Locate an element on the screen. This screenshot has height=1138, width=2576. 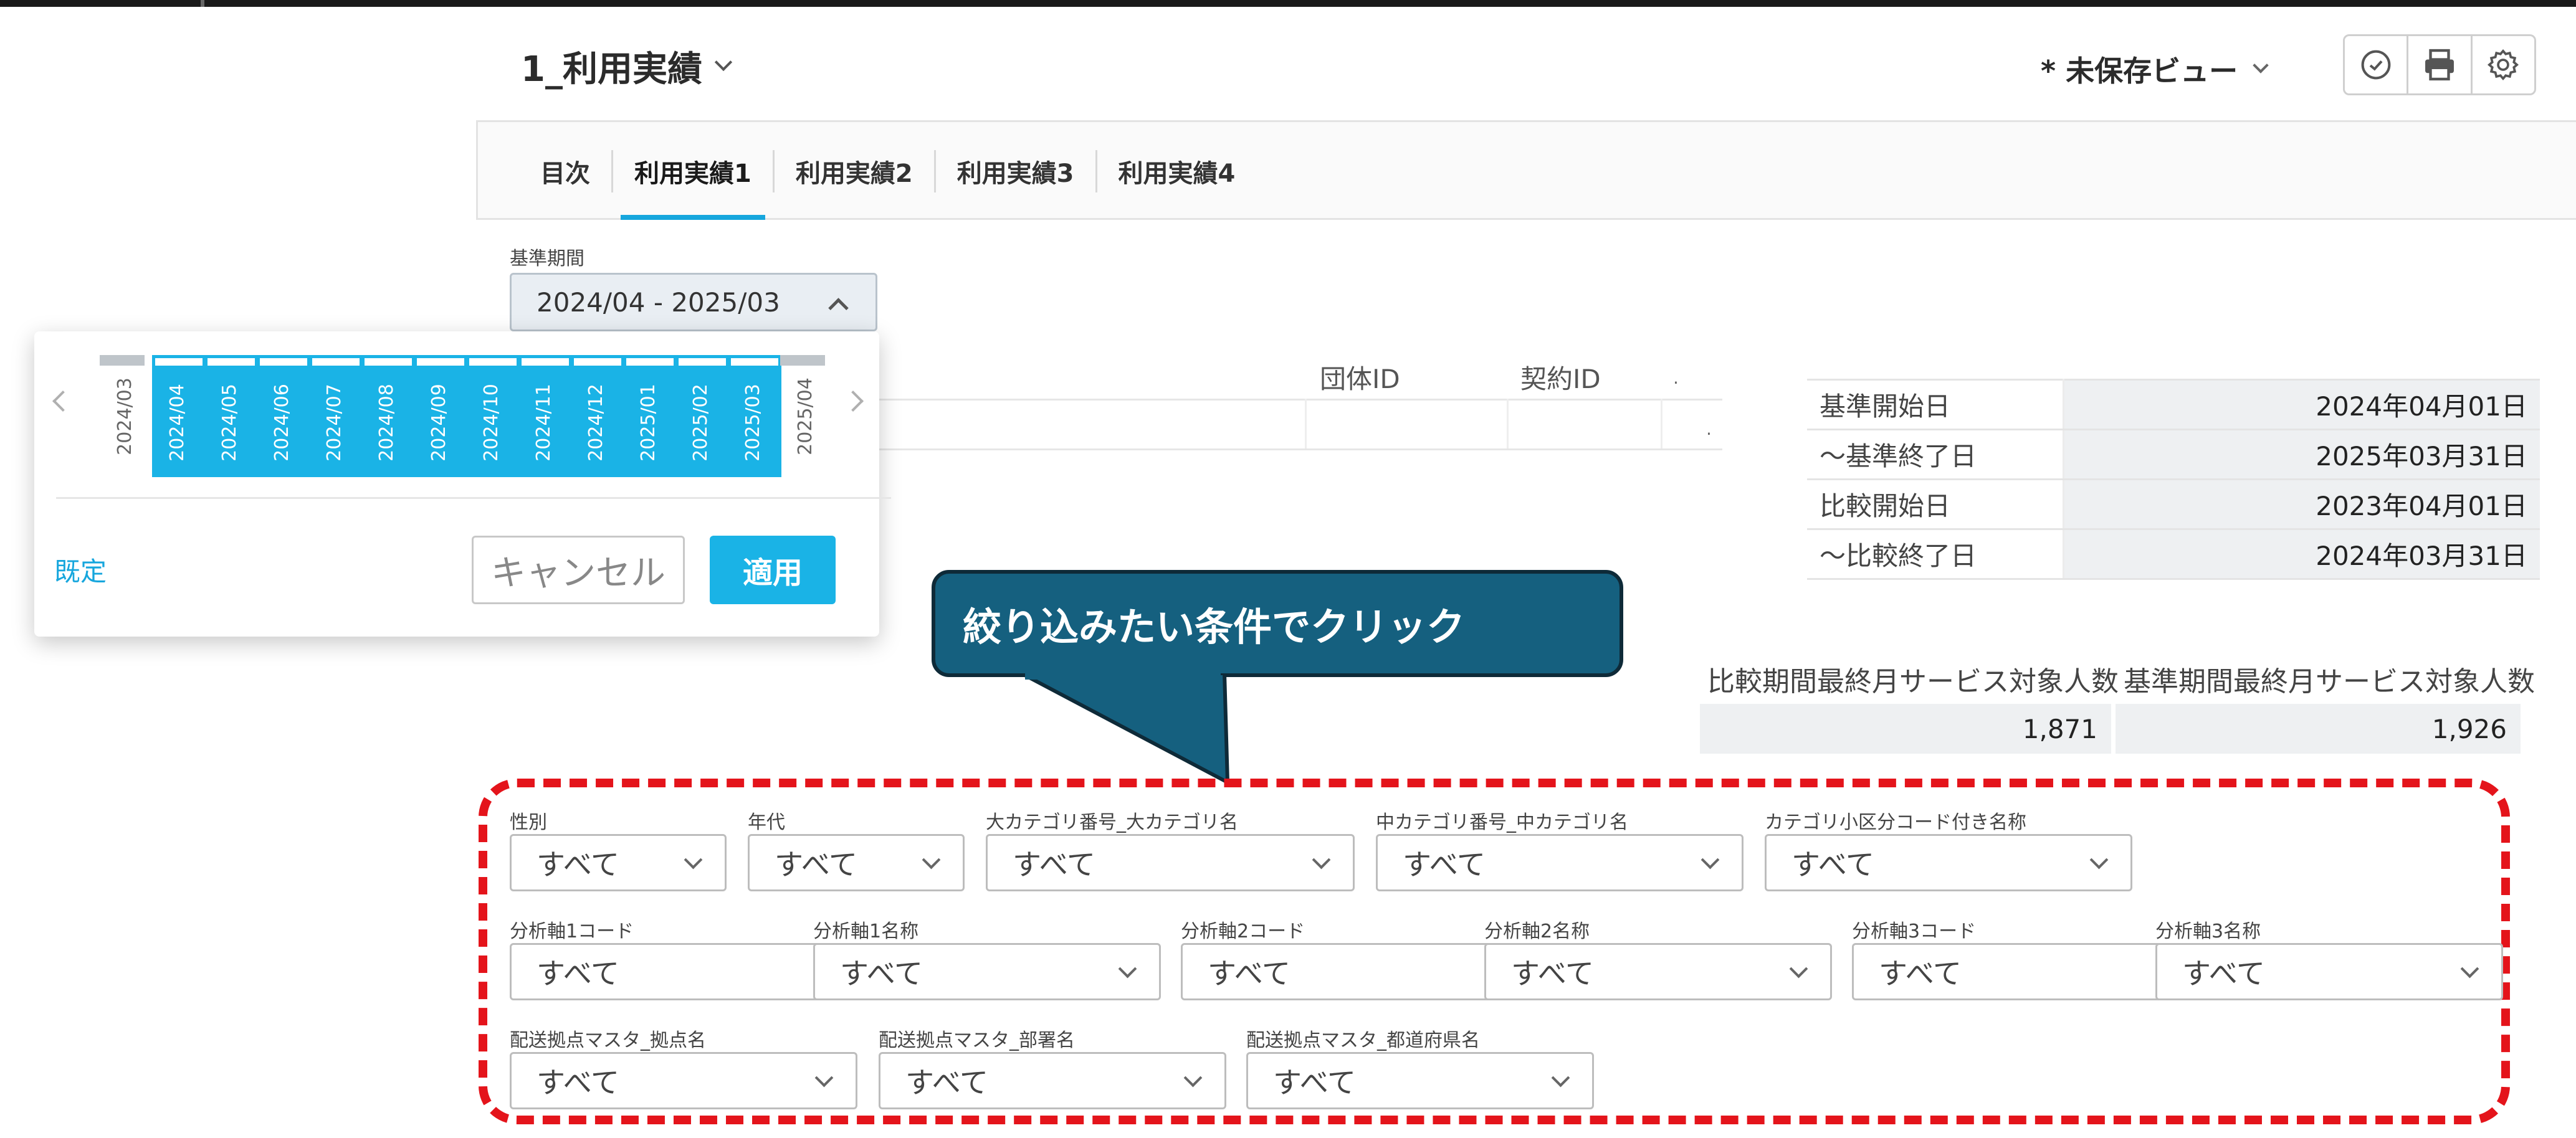
tab-bar: 目次 利用実績1 利用実績2 利用実績3 利用実績4 is located at coordinates (1526, 170).